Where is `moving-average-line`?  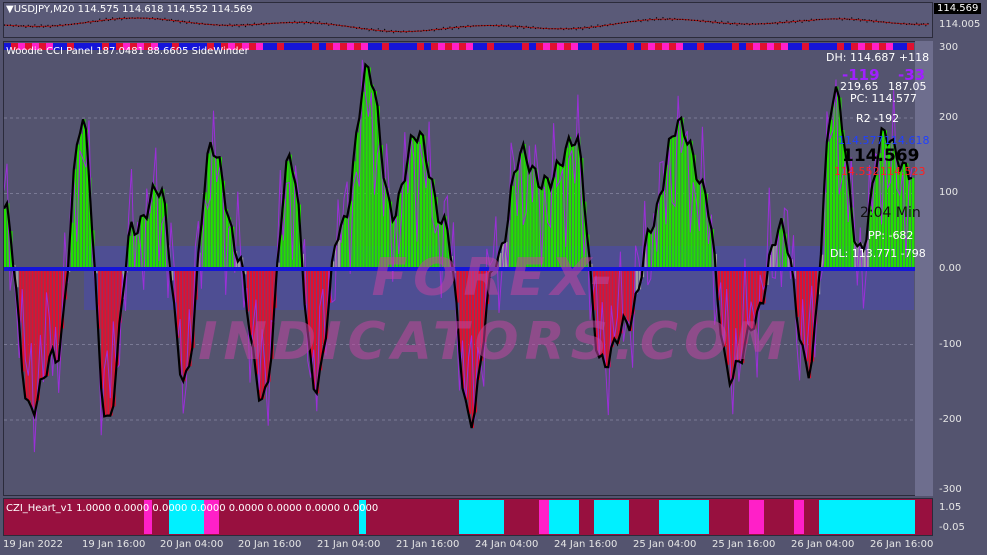
moving-average-line is located at coordinates (466, 25).